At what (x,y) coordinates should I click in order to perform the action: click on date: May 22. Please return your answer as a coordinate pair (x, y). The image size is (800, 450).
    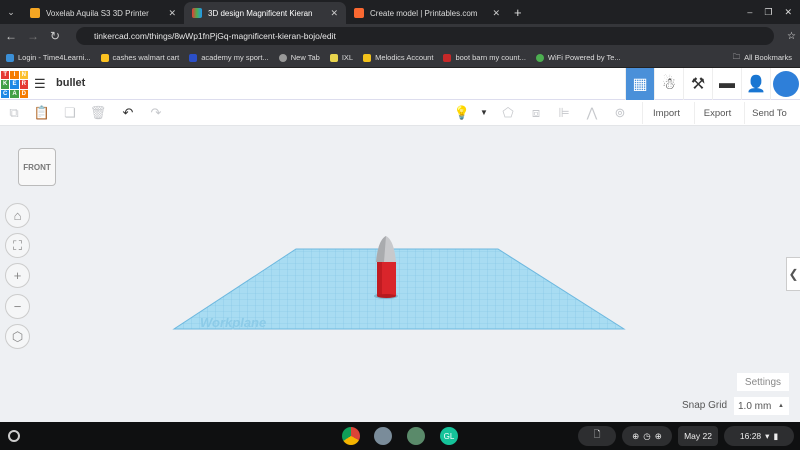
    Looking at the image, I should click on (698, 436).